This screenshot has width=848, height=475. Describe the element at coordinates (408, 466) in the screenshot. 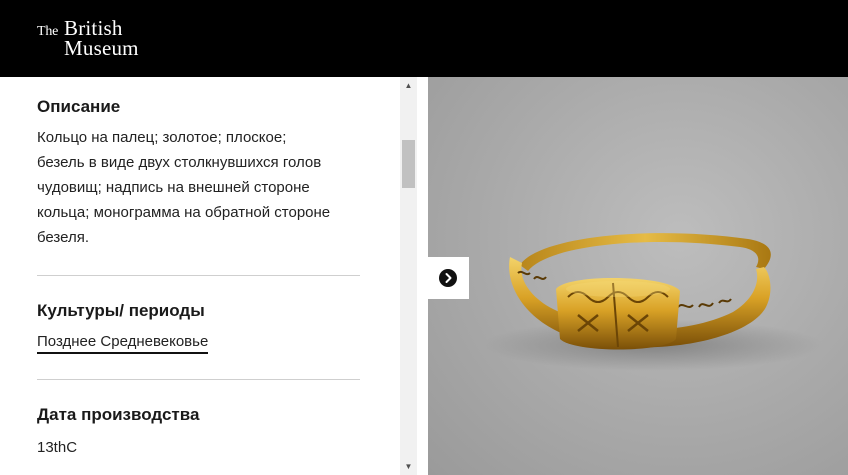

I see `scroll-down-arrow-icon: ▼` at that location.